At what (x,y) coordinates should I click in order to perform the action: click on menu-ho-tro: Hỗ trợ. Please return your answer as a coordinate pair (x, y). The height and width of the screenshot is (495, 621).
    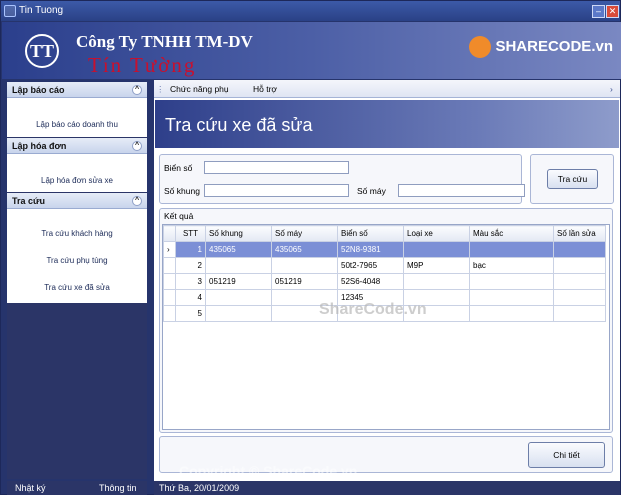
    Looking at the image, I should click on (265, 89).